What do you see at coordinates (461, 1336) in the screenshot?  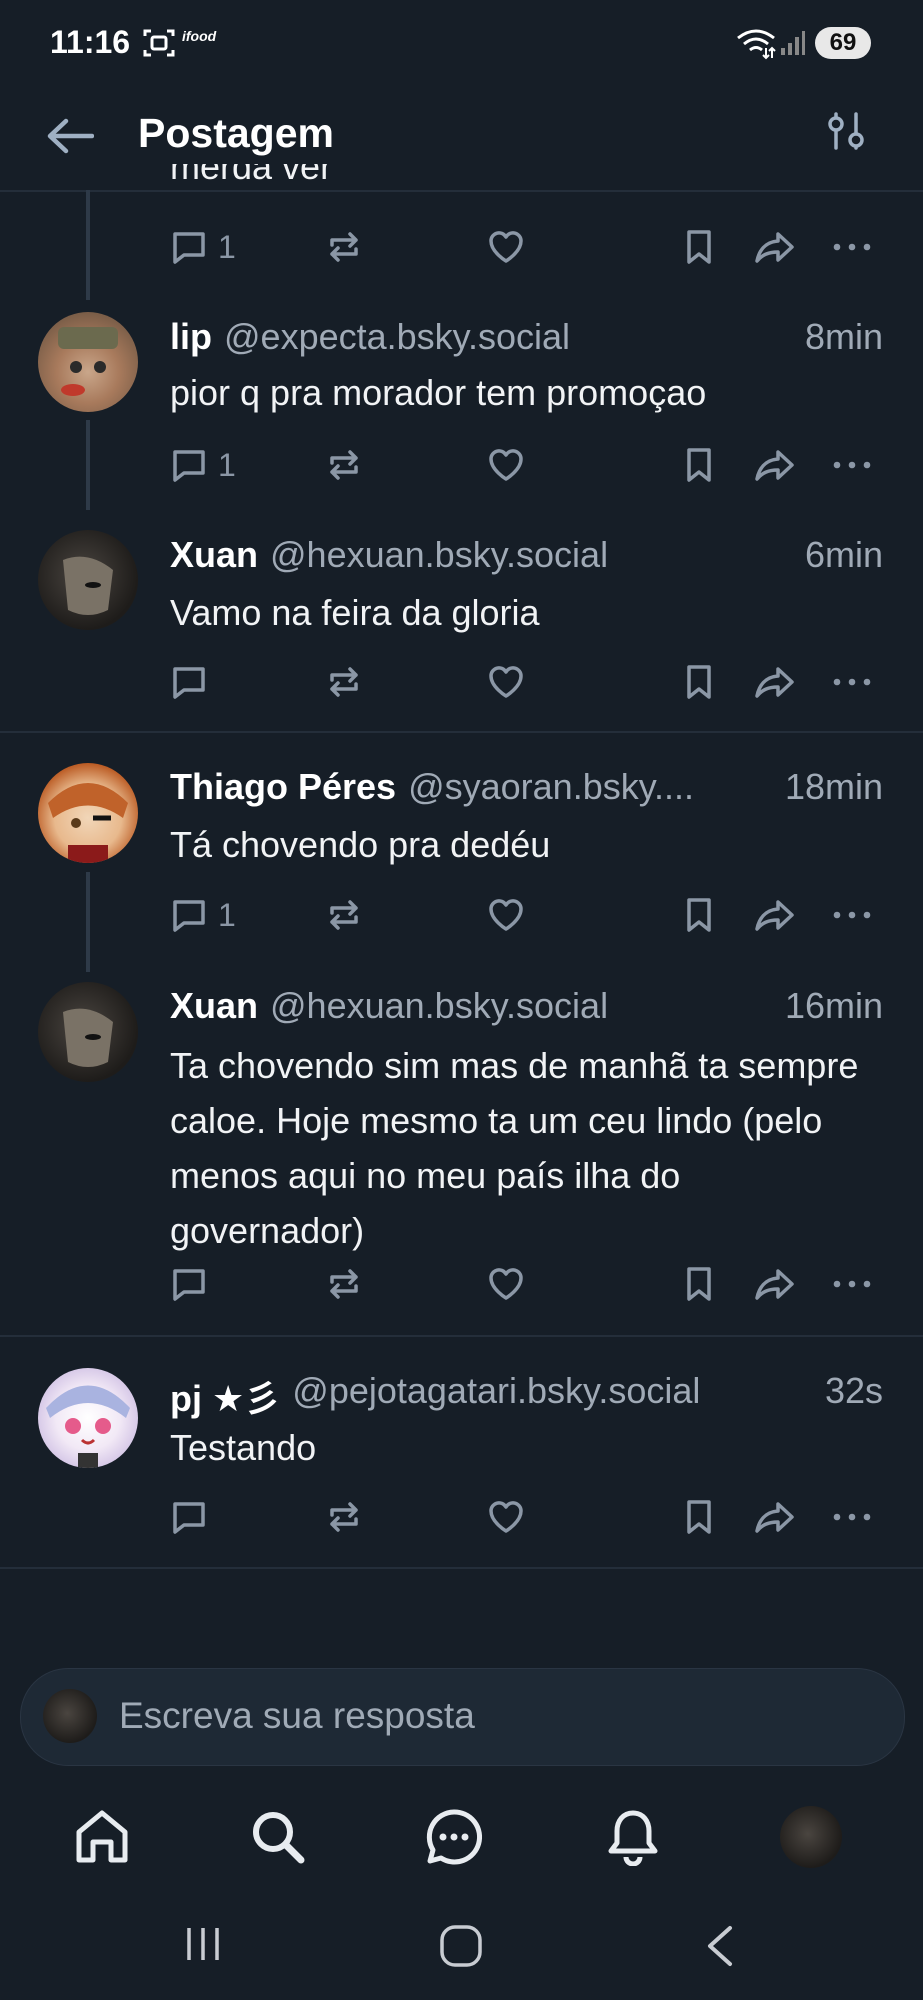 I see `post-divider` at bounding box center [461, 1336].